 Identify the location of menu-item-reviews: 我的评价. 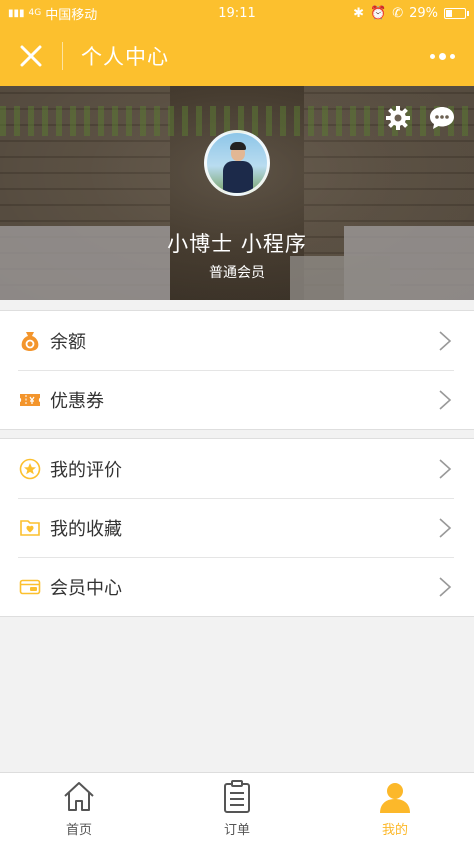
(237, 468).